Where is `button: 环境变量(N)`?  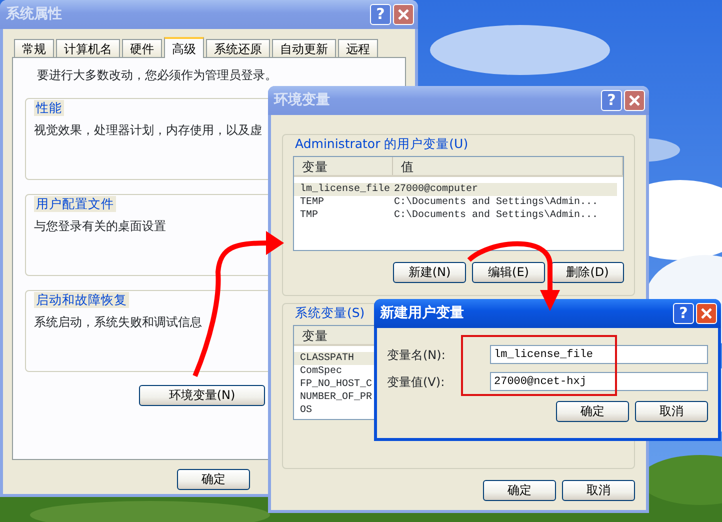
button: 环境变量(N) is located at coordinates (202, 395).